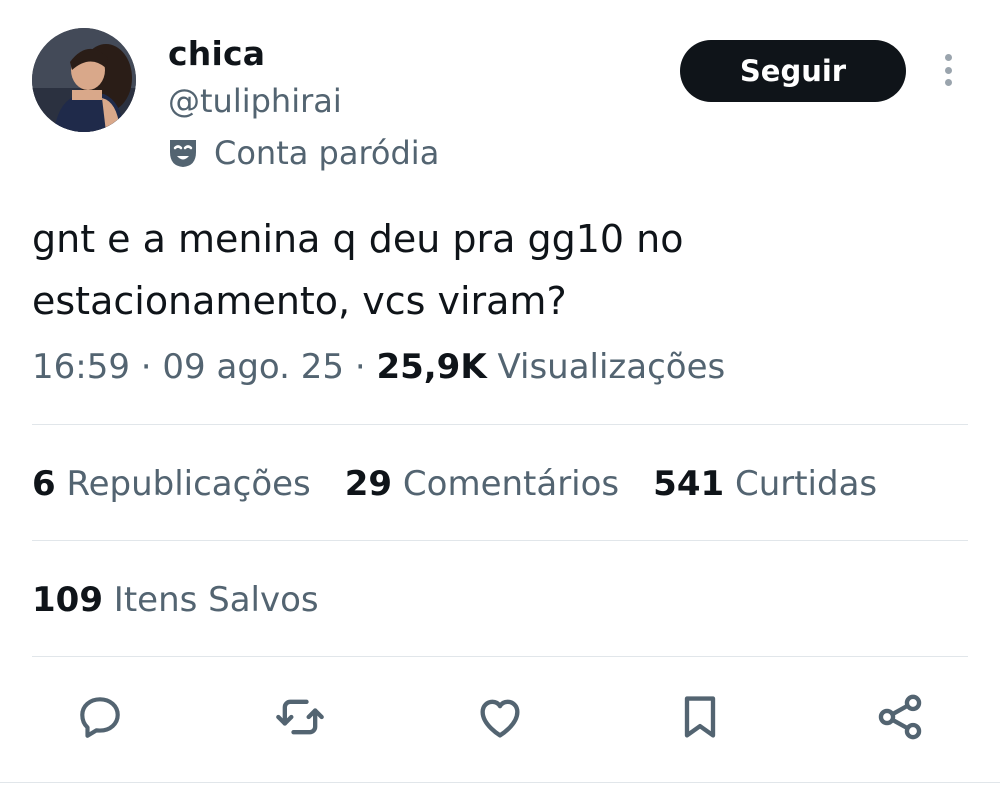 This screenshot has height=800, width=1000. I want to click on author-handle: @tuliphirai, so click(255, 101).